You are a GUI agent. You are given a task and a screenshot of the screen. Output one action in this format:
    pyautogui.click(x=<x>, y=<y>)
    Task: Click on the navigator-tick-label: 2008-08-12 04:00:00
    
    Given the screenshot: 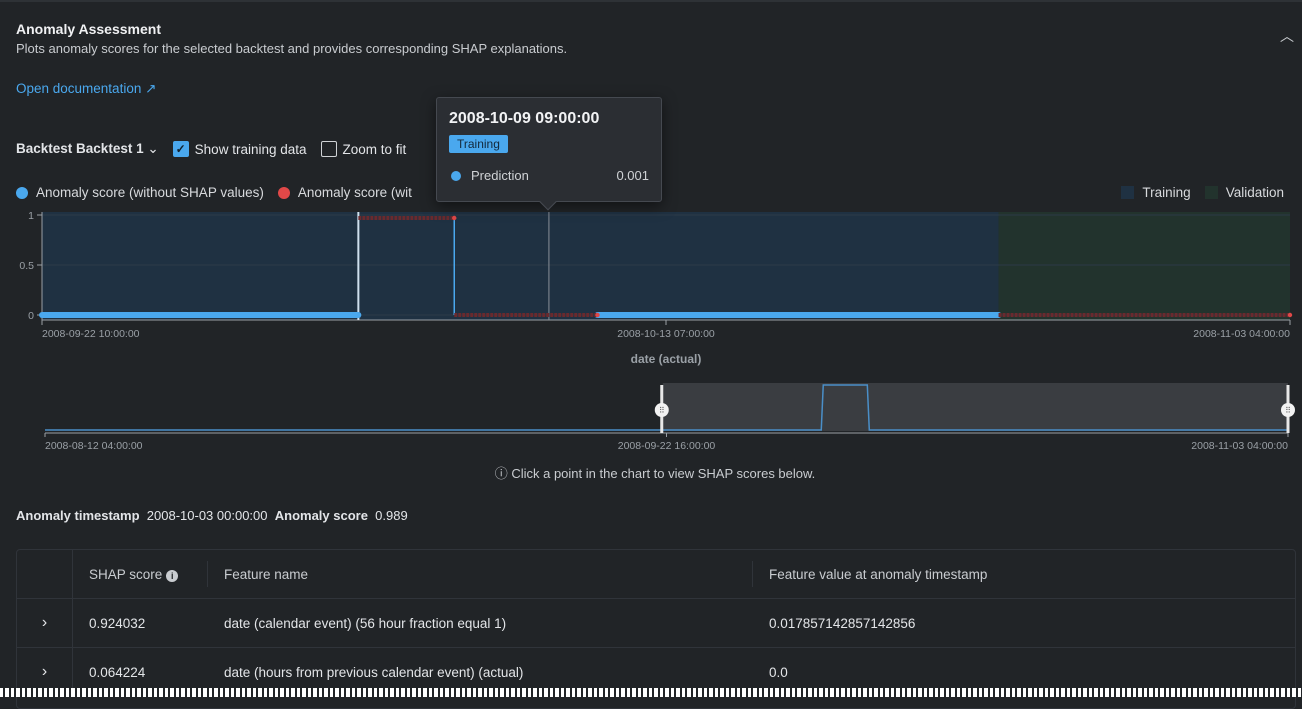 What is the action you would take?
    pyautogui.click(x=94, y=446)
    